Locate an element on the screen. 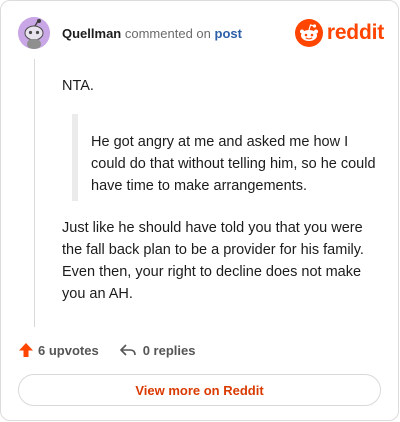 This screenshot has height=422, width=400. upvote-count: 6 upvotes is located at coordinates (68, 350).